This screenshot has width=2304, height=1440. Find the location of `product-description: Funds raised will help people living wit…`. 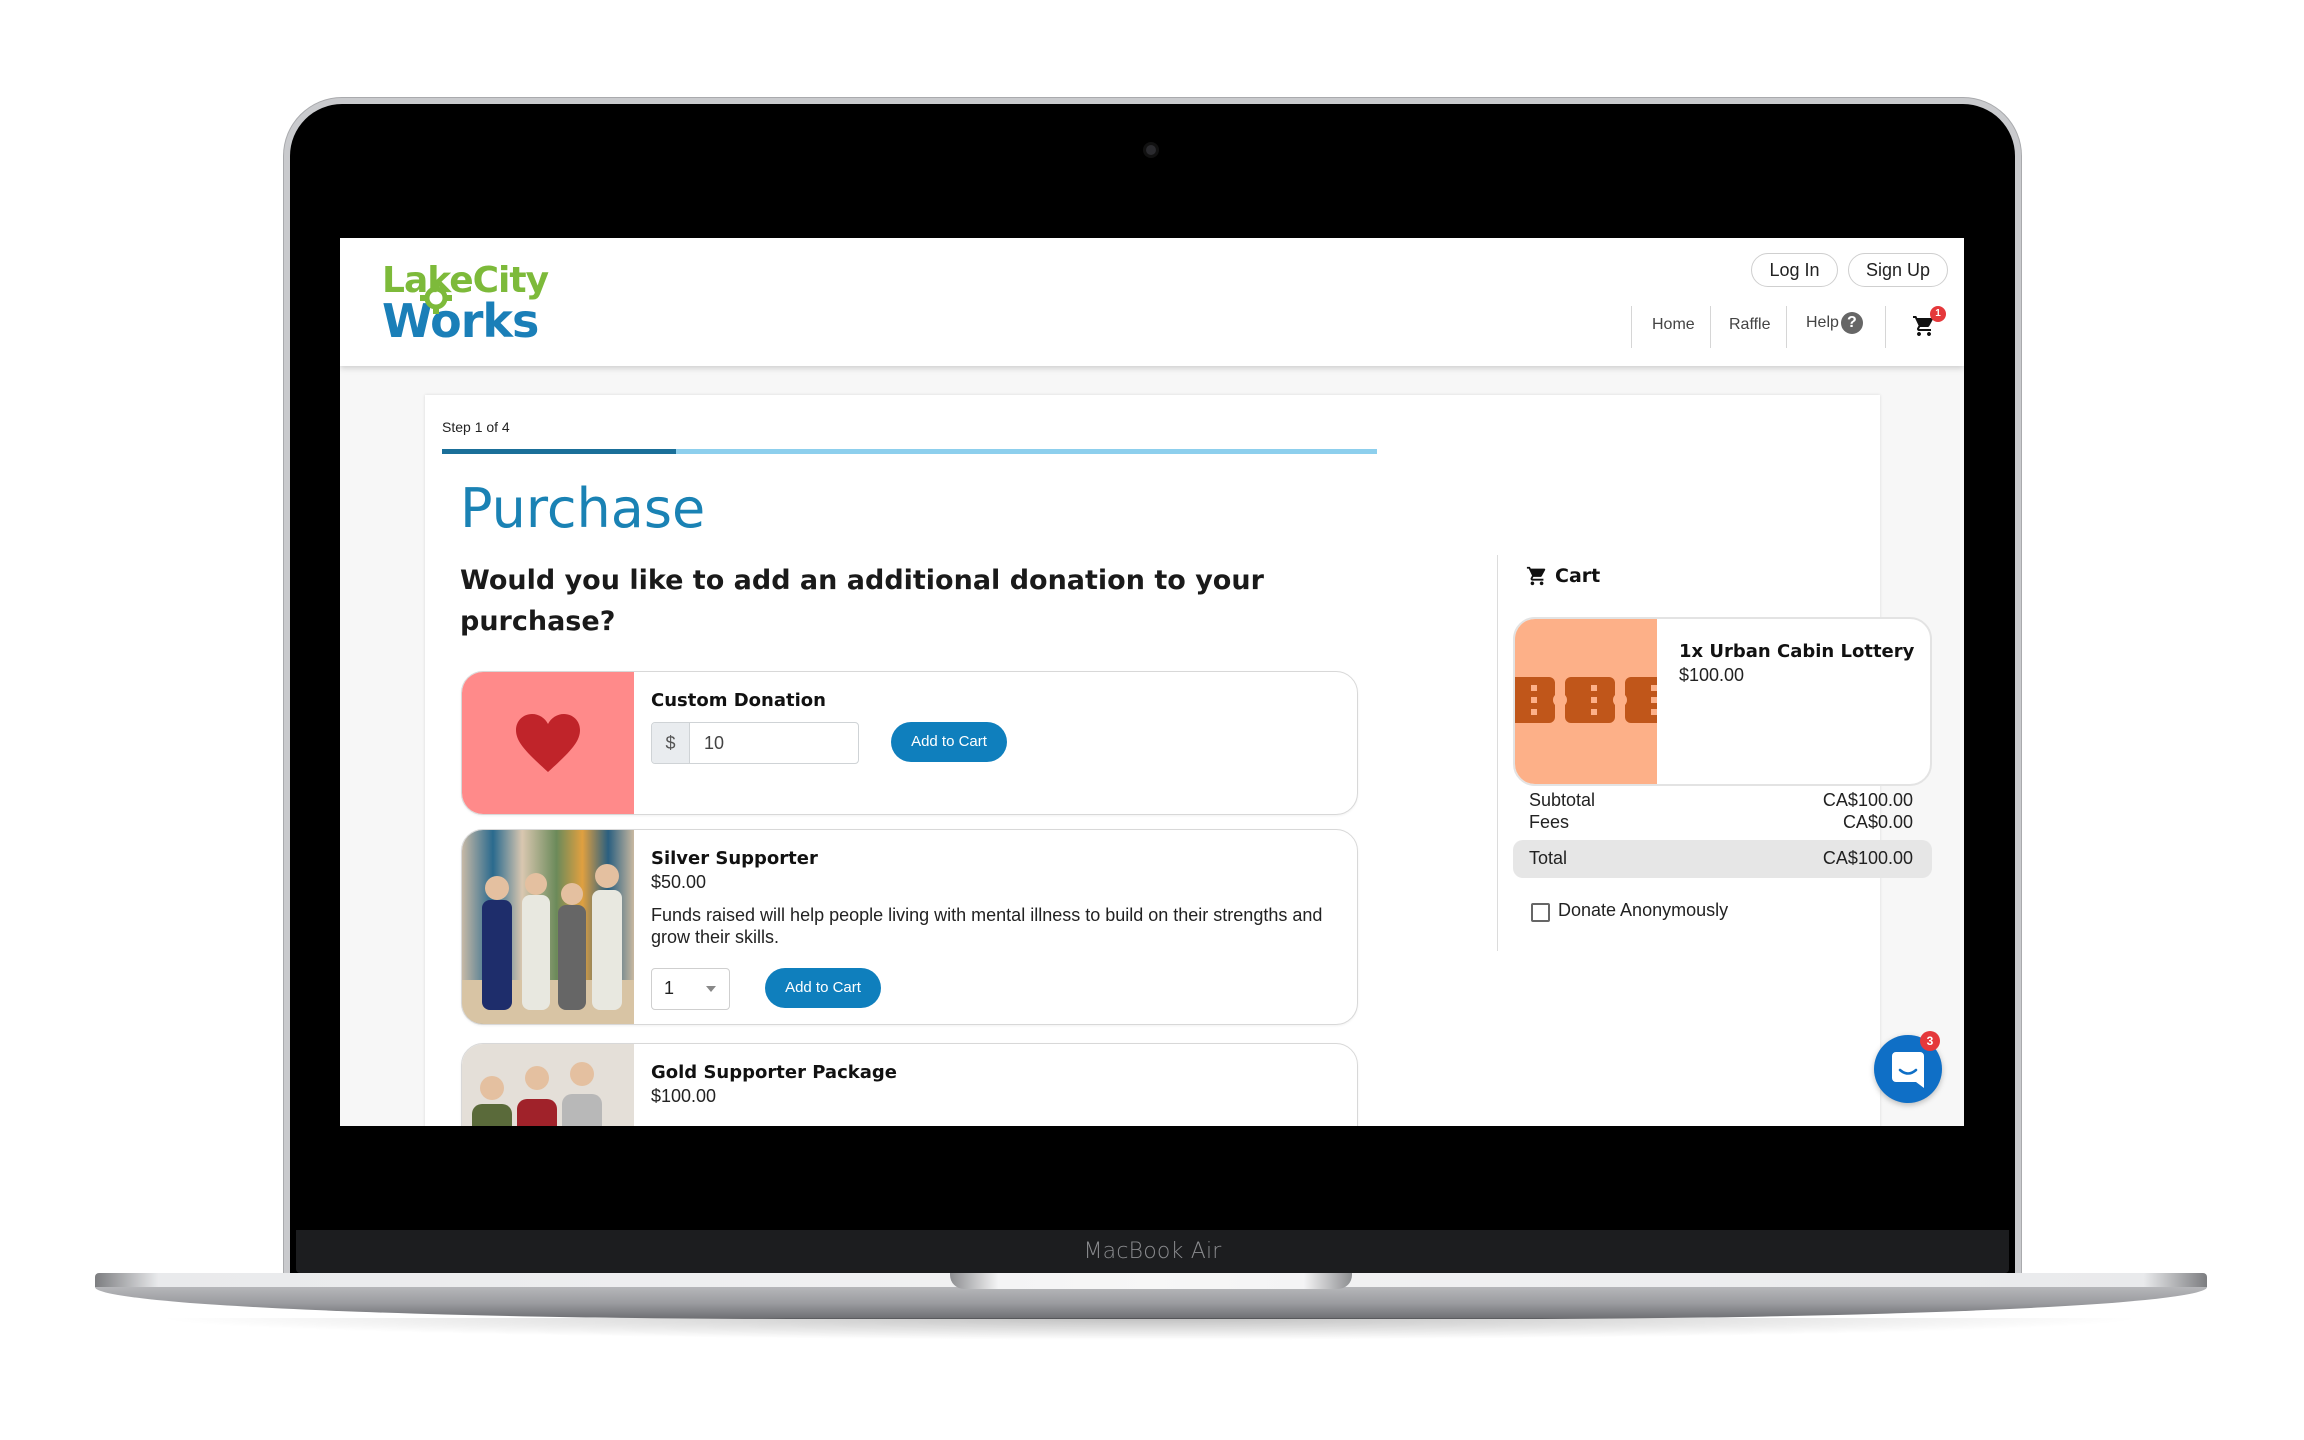

product-description: Funds raised will help people living wit… is located at coordinates (987, 926).